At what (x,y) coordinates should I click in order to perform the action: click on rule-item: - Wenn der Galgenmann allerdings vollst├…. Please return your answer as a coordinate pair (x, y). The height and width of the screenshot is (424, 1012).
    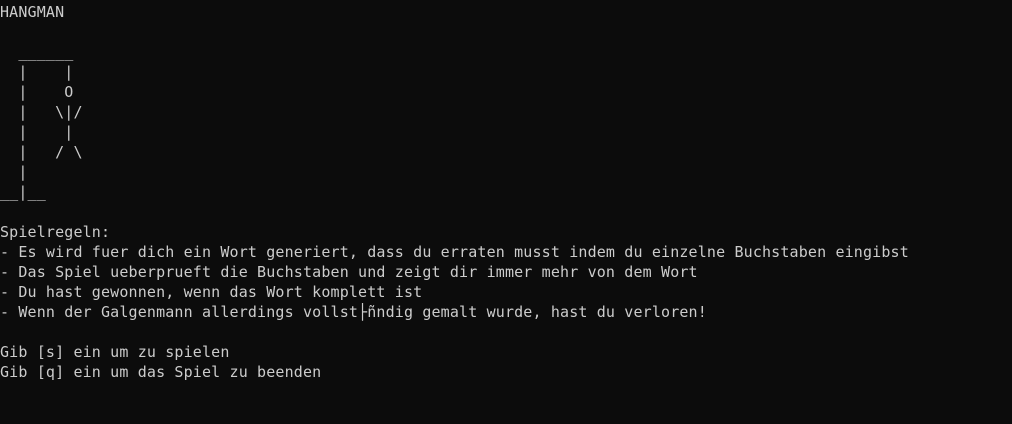
    Looking at the image, I should click on (353, 312).